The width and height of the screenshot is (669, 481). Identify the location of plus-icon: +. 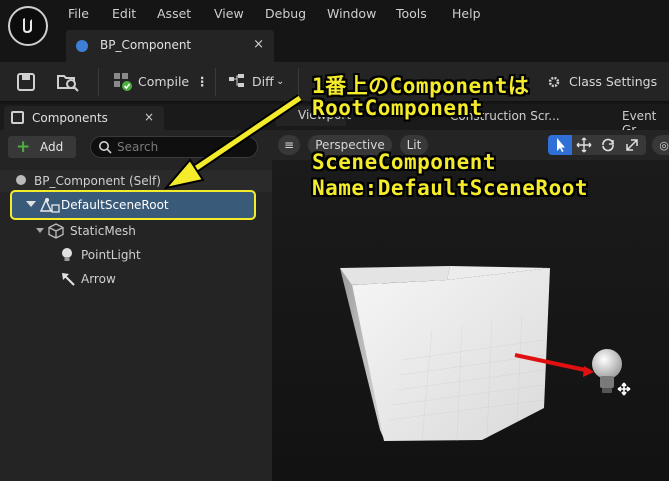
(23, 147).